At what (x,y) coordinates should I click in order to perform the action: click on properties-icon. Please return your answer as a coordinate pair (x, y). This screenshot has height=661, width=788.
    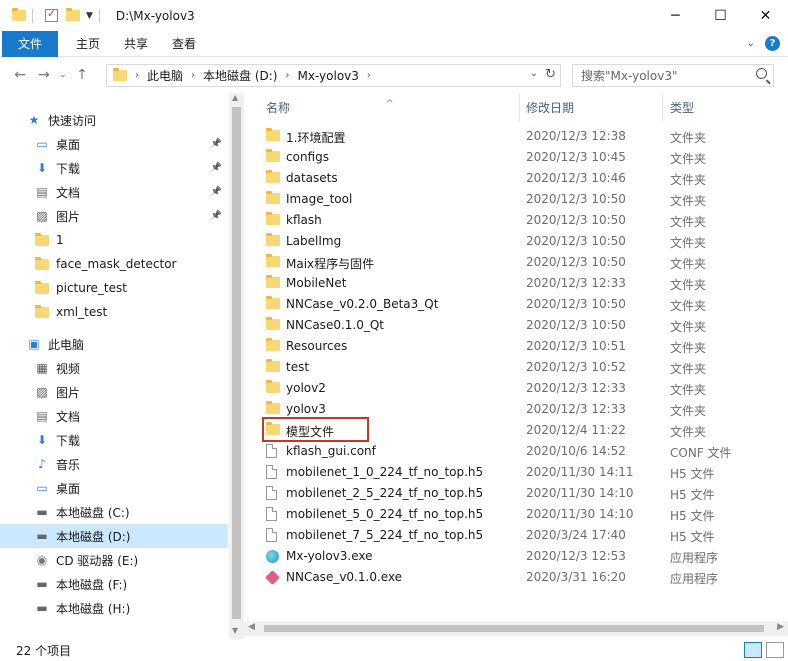
    Looking at the image, I should click on (51, 14).